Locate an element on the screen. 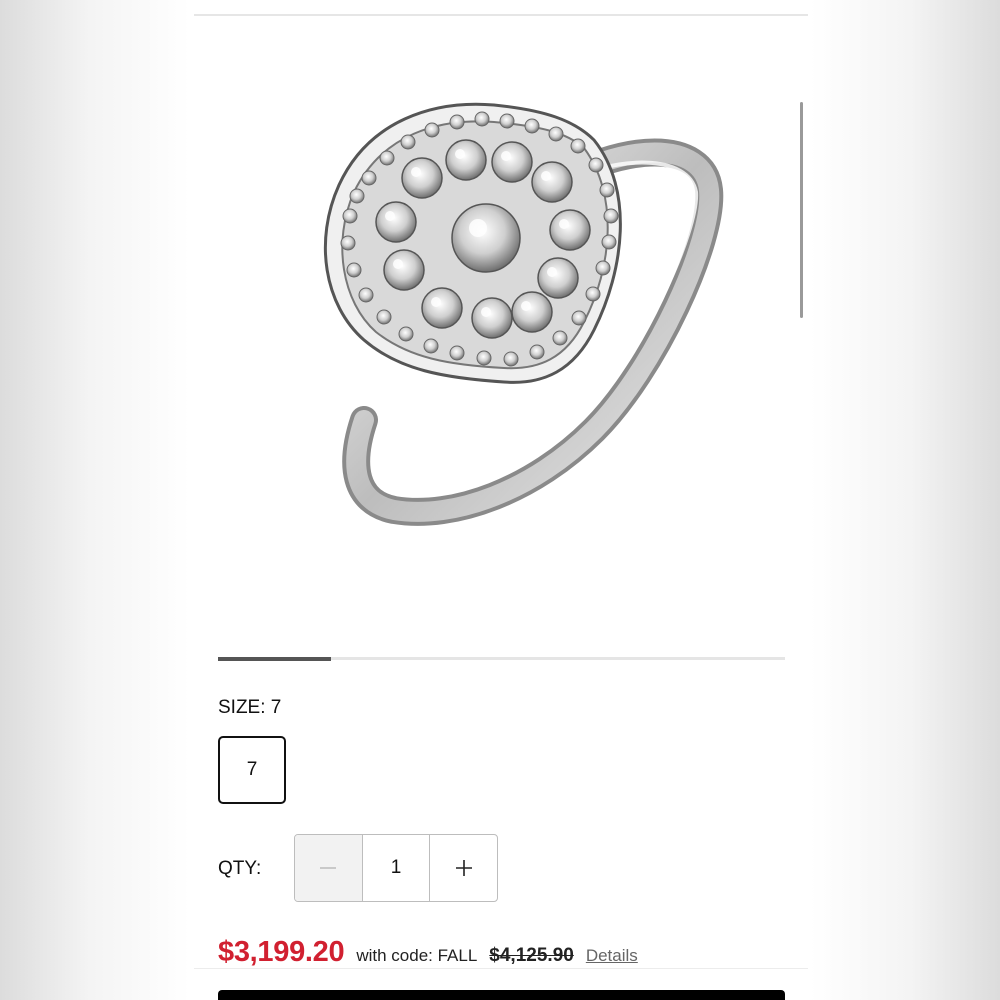  quantity-stepper: 1 is located at coordinates (396, 868).